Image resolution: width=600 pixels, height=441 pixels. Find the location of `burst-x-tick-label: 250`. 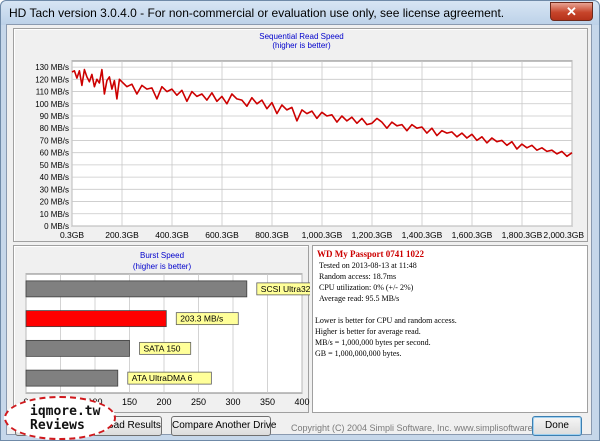

burst-x-tick-label: 250 is located at coordinates (198, 402).